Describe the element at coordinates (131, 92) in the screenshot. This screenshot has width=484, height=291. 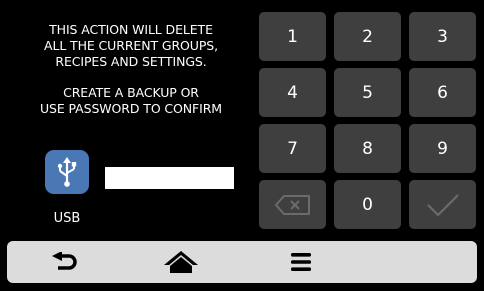
I see `warning-line: CREATE A BACKUP OR` at that location.